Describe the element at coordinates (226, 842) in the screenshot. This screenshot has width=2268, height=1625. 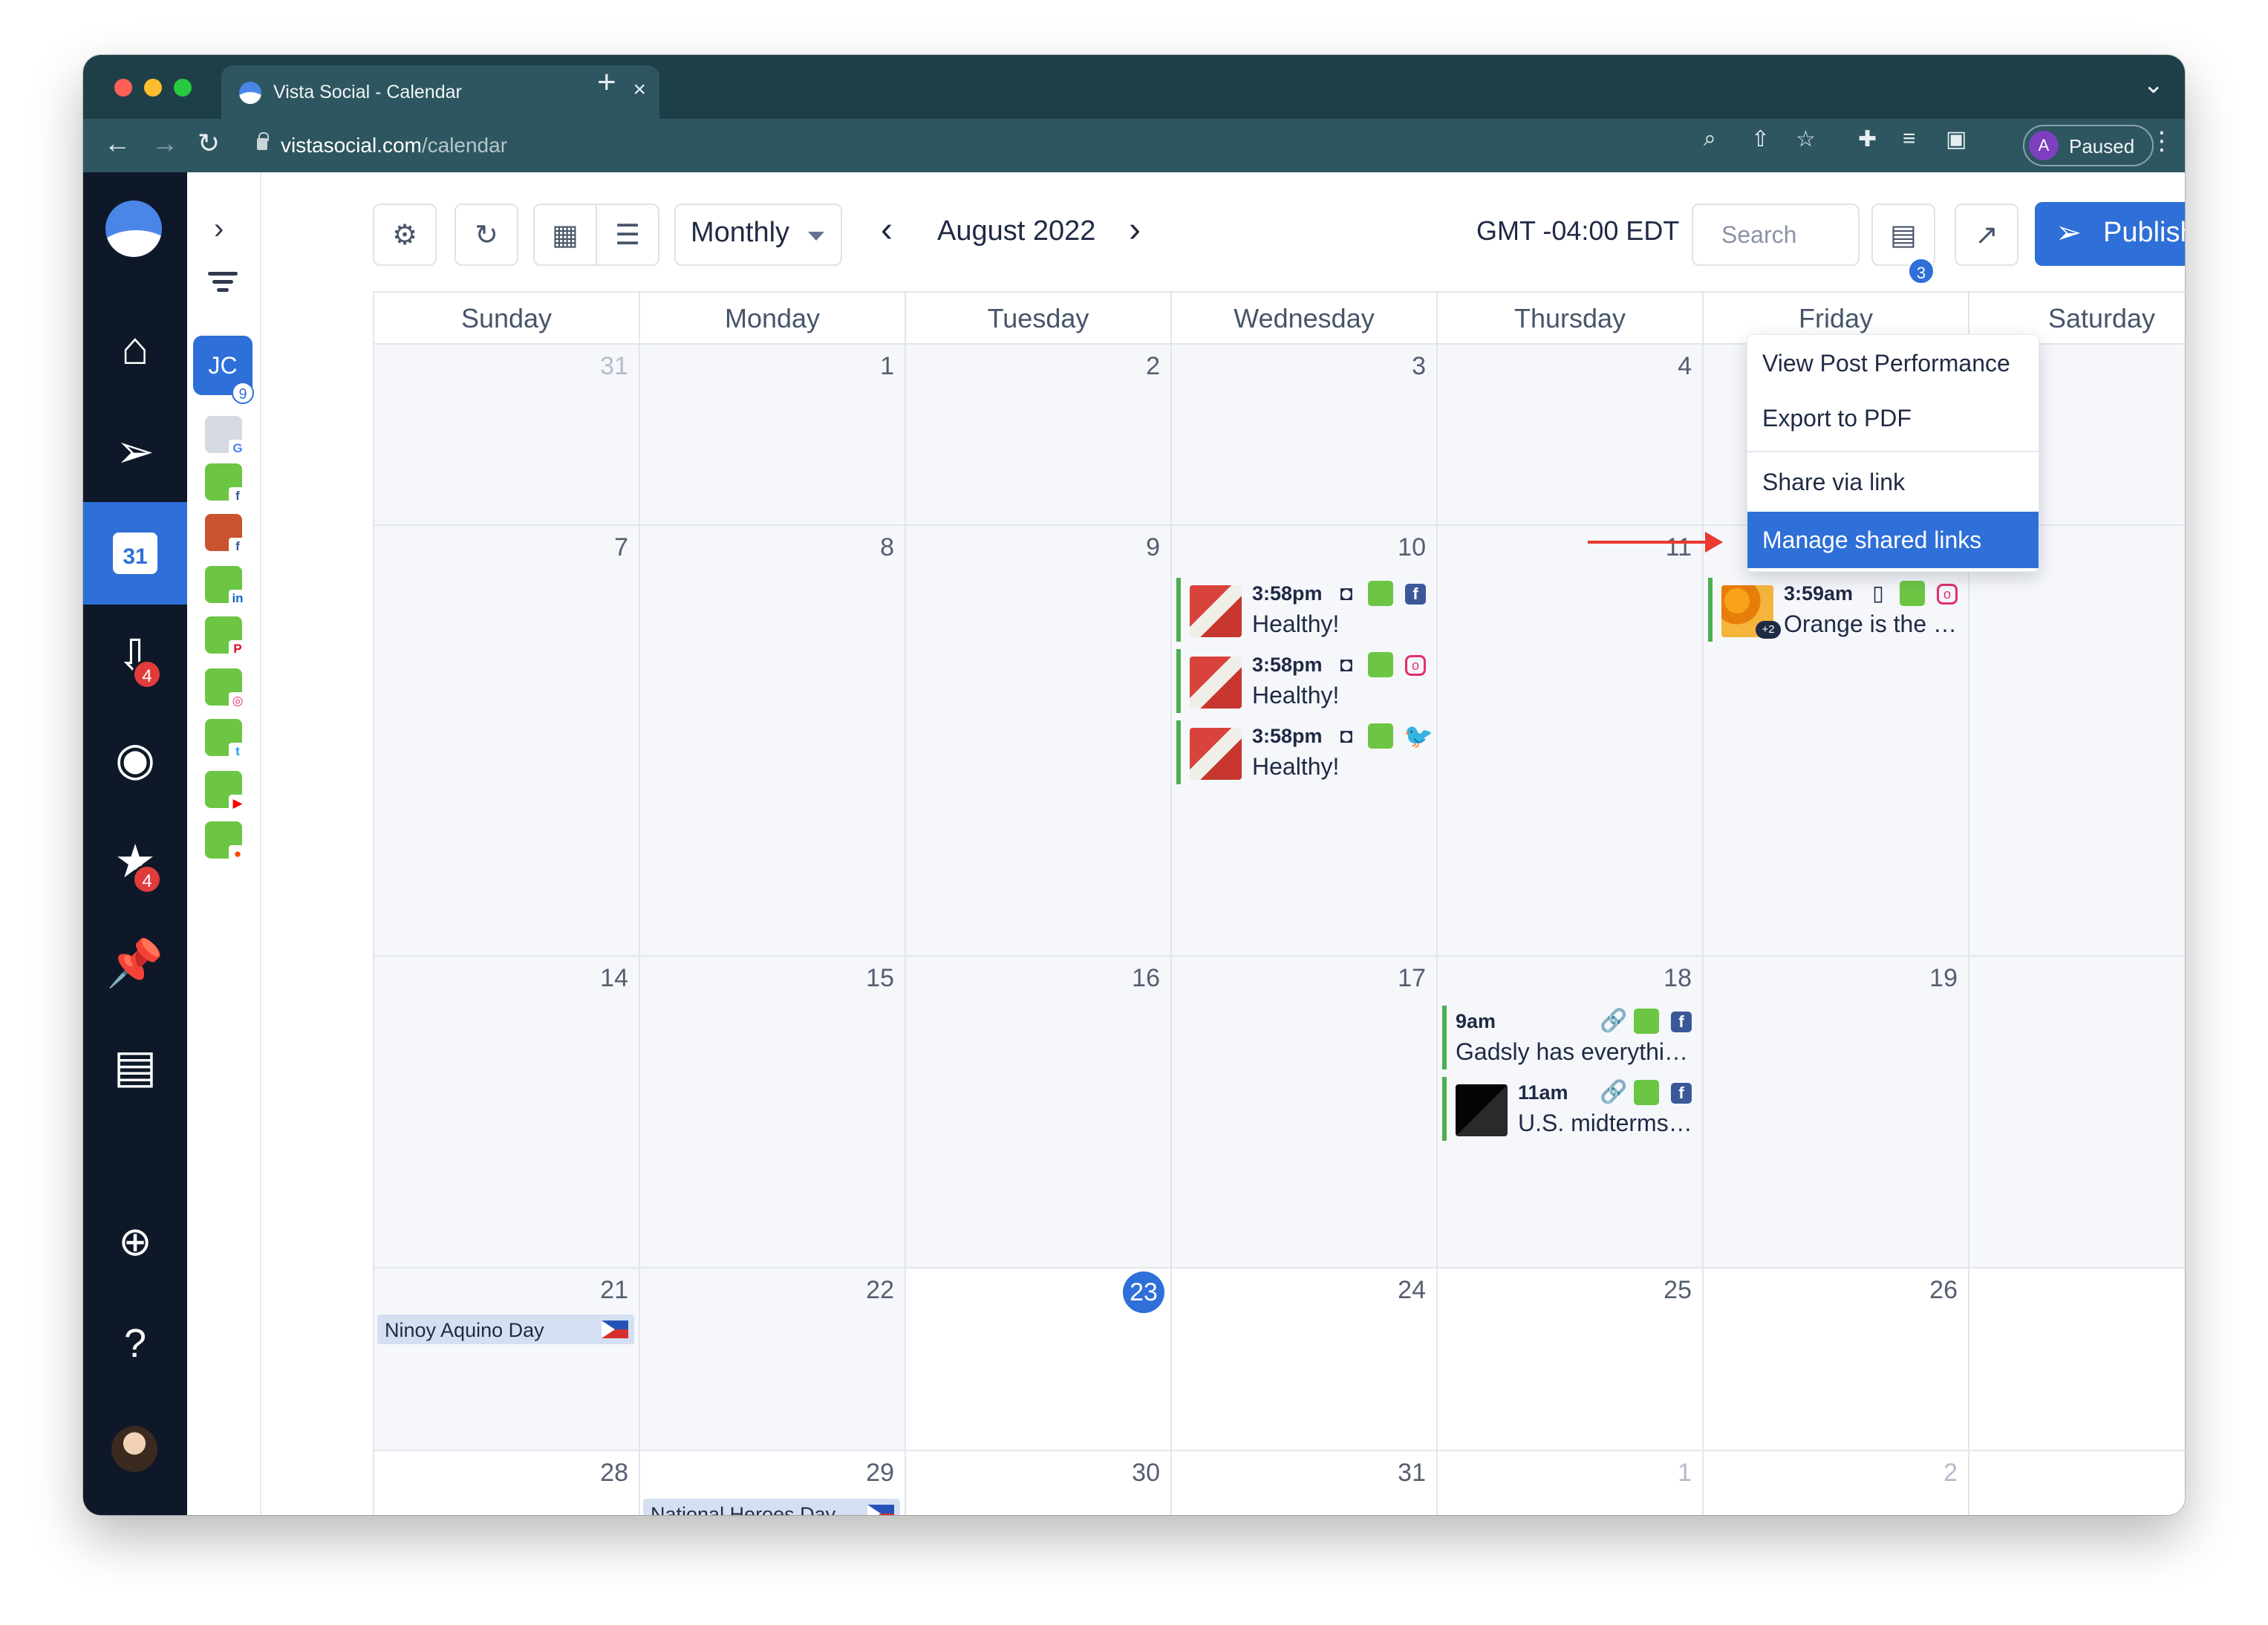
I see `reddit-profile: ●` at that location.